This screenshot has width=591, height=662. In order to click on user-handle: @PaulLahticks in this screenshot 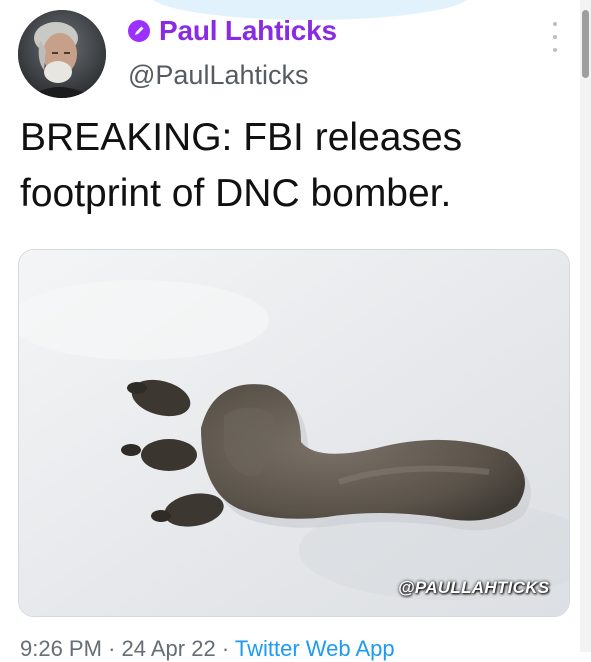, I will do `click(218, 75)`.